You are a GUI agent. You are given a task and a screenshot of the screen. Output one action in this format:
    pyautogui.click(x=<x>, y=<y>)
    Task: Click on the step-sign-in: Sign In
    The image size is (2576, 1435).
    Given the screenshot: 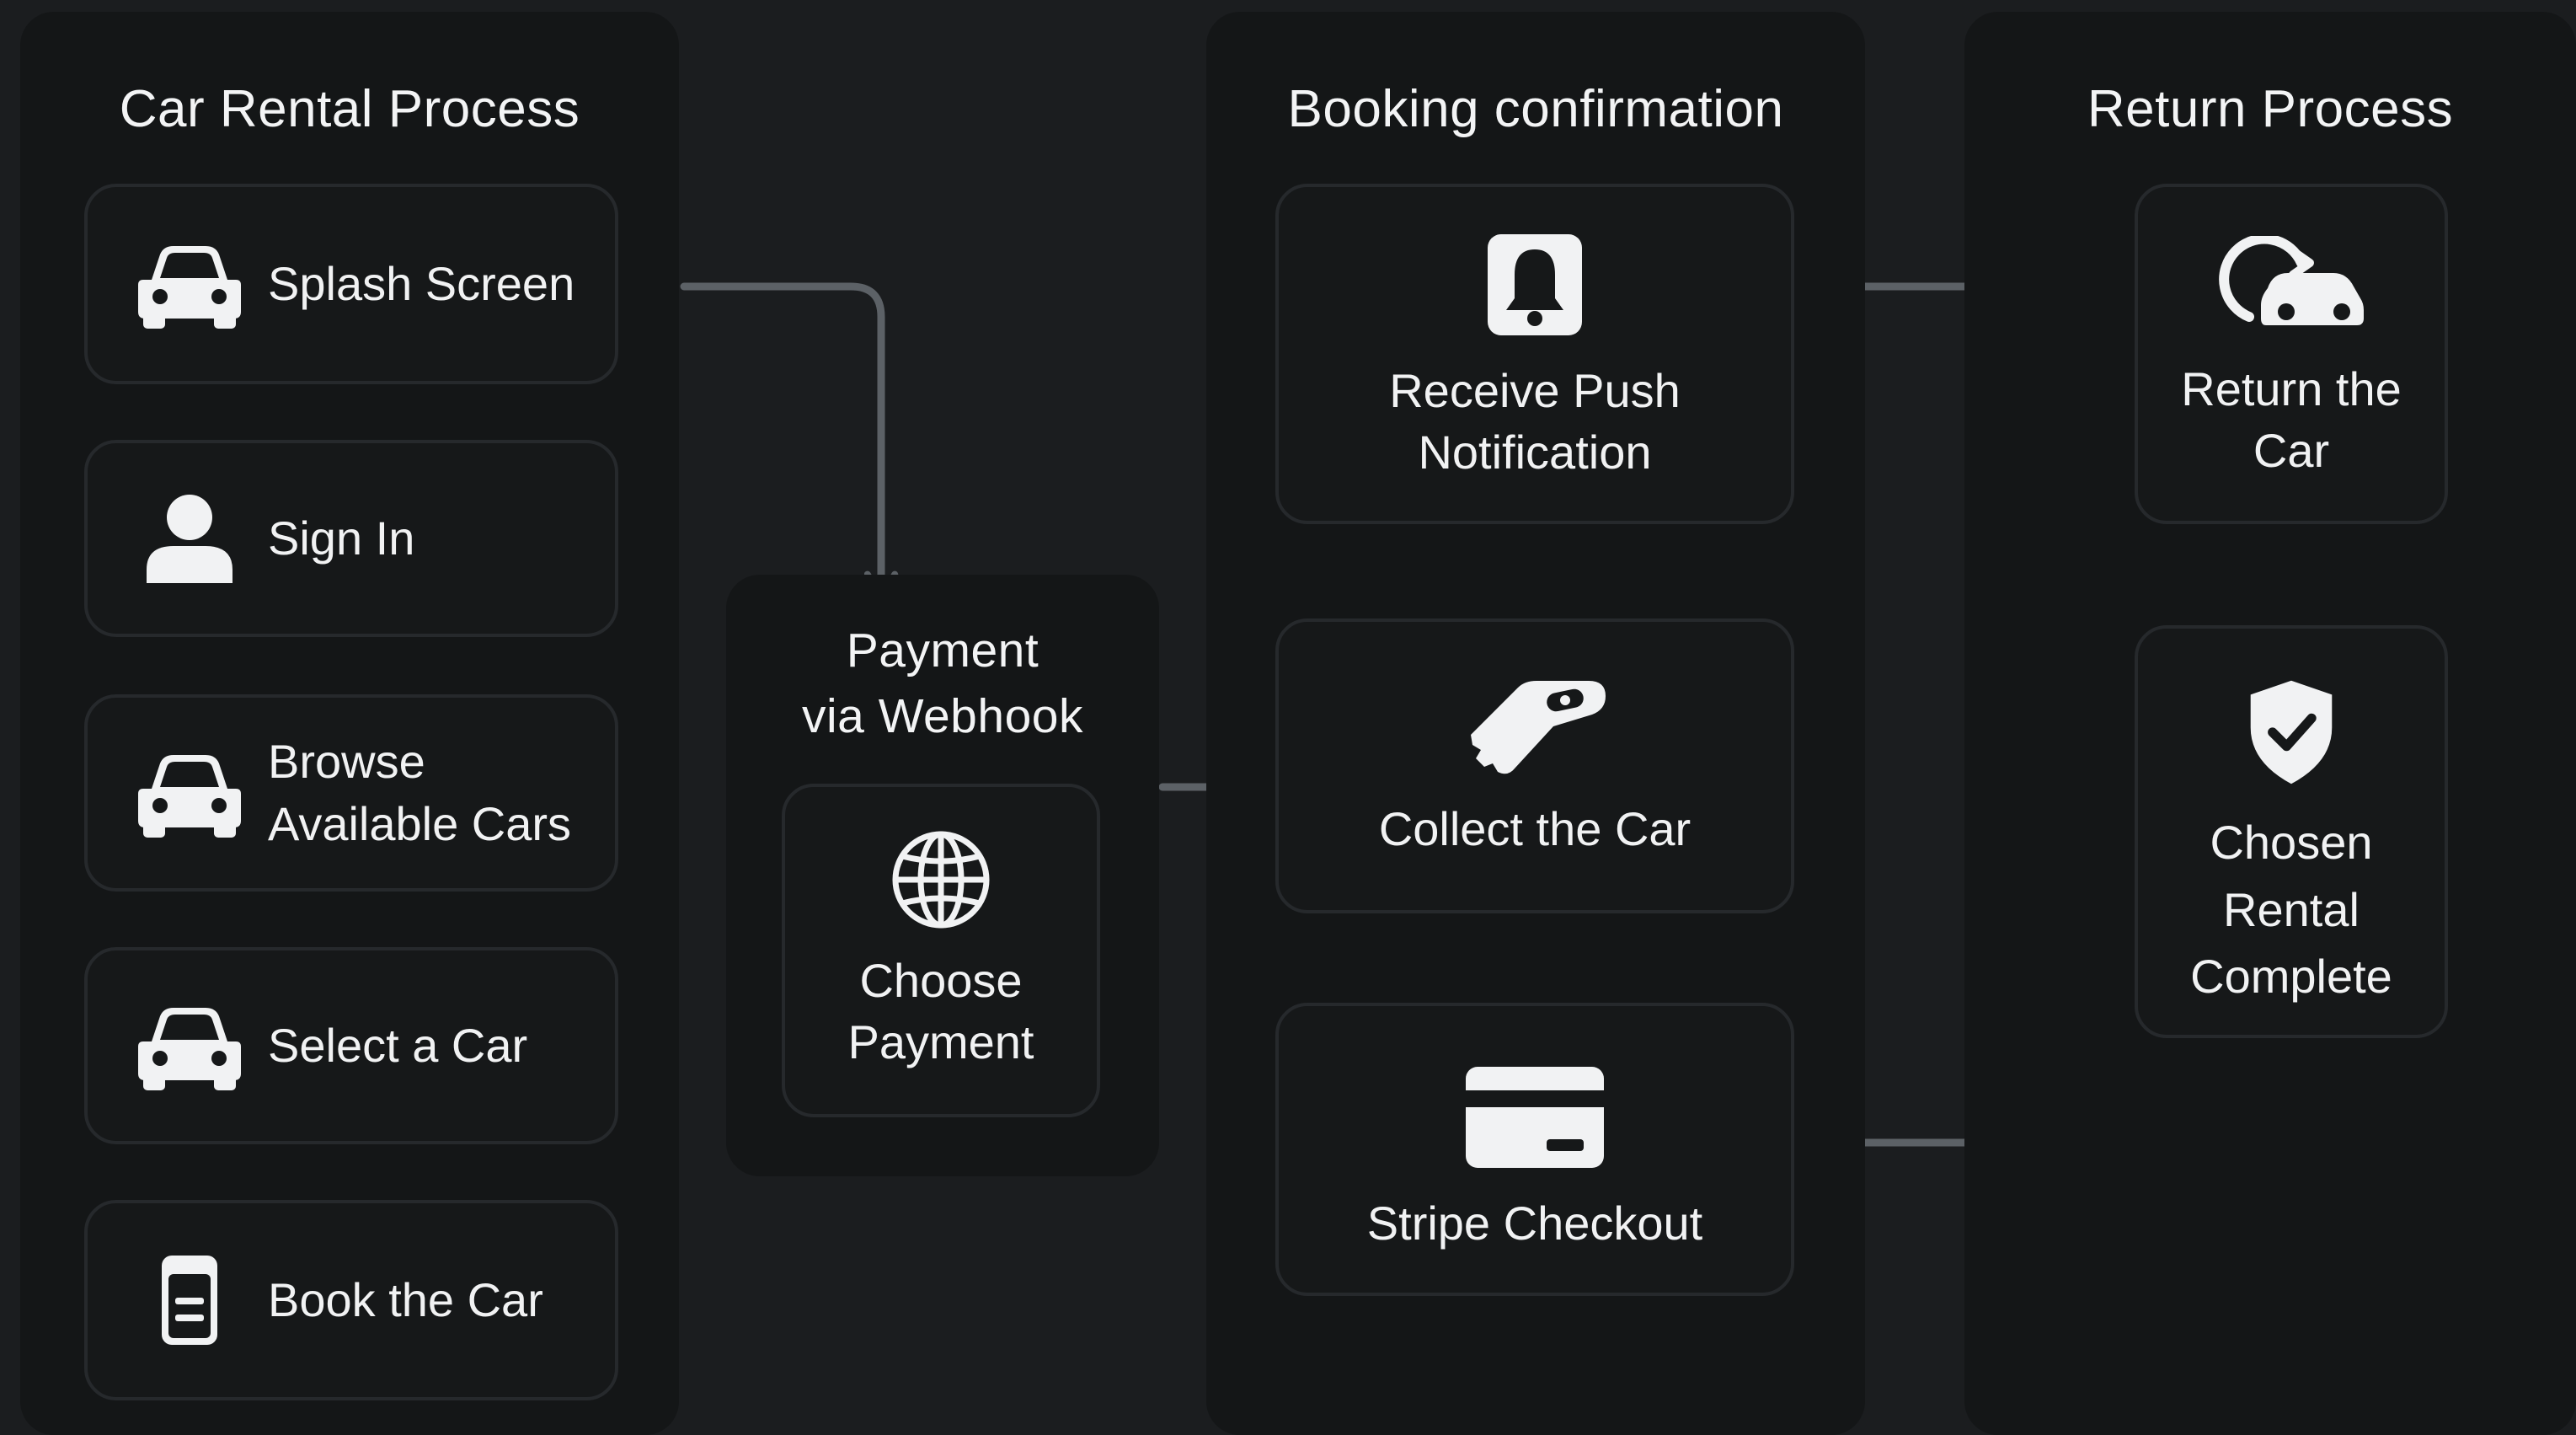 What is the action you would take?
    pyautogui.click(x=351, y=538)
    